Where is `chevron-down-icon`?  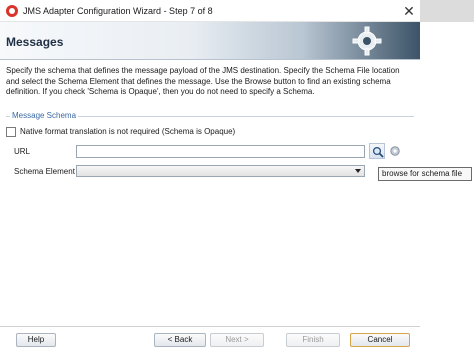 chevron-down-icon is located at coordinates (358, 171).